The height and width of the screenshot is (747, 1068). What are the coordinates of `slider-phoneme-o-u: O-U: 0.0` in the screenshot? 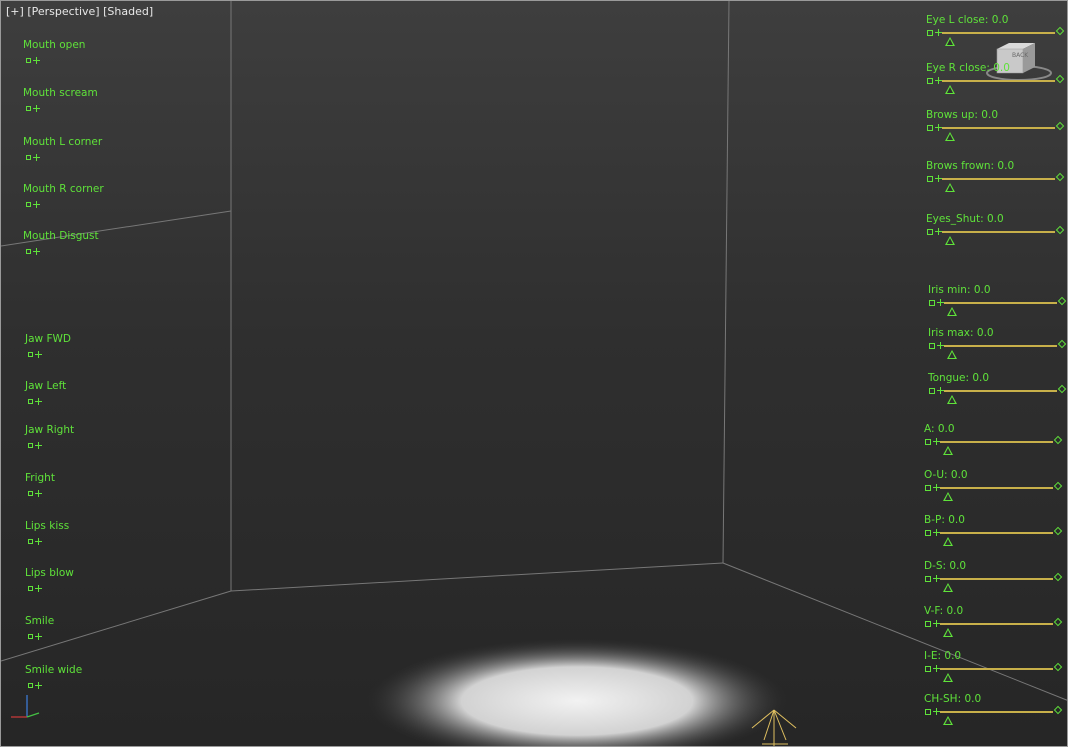 It's located at (995, 488).